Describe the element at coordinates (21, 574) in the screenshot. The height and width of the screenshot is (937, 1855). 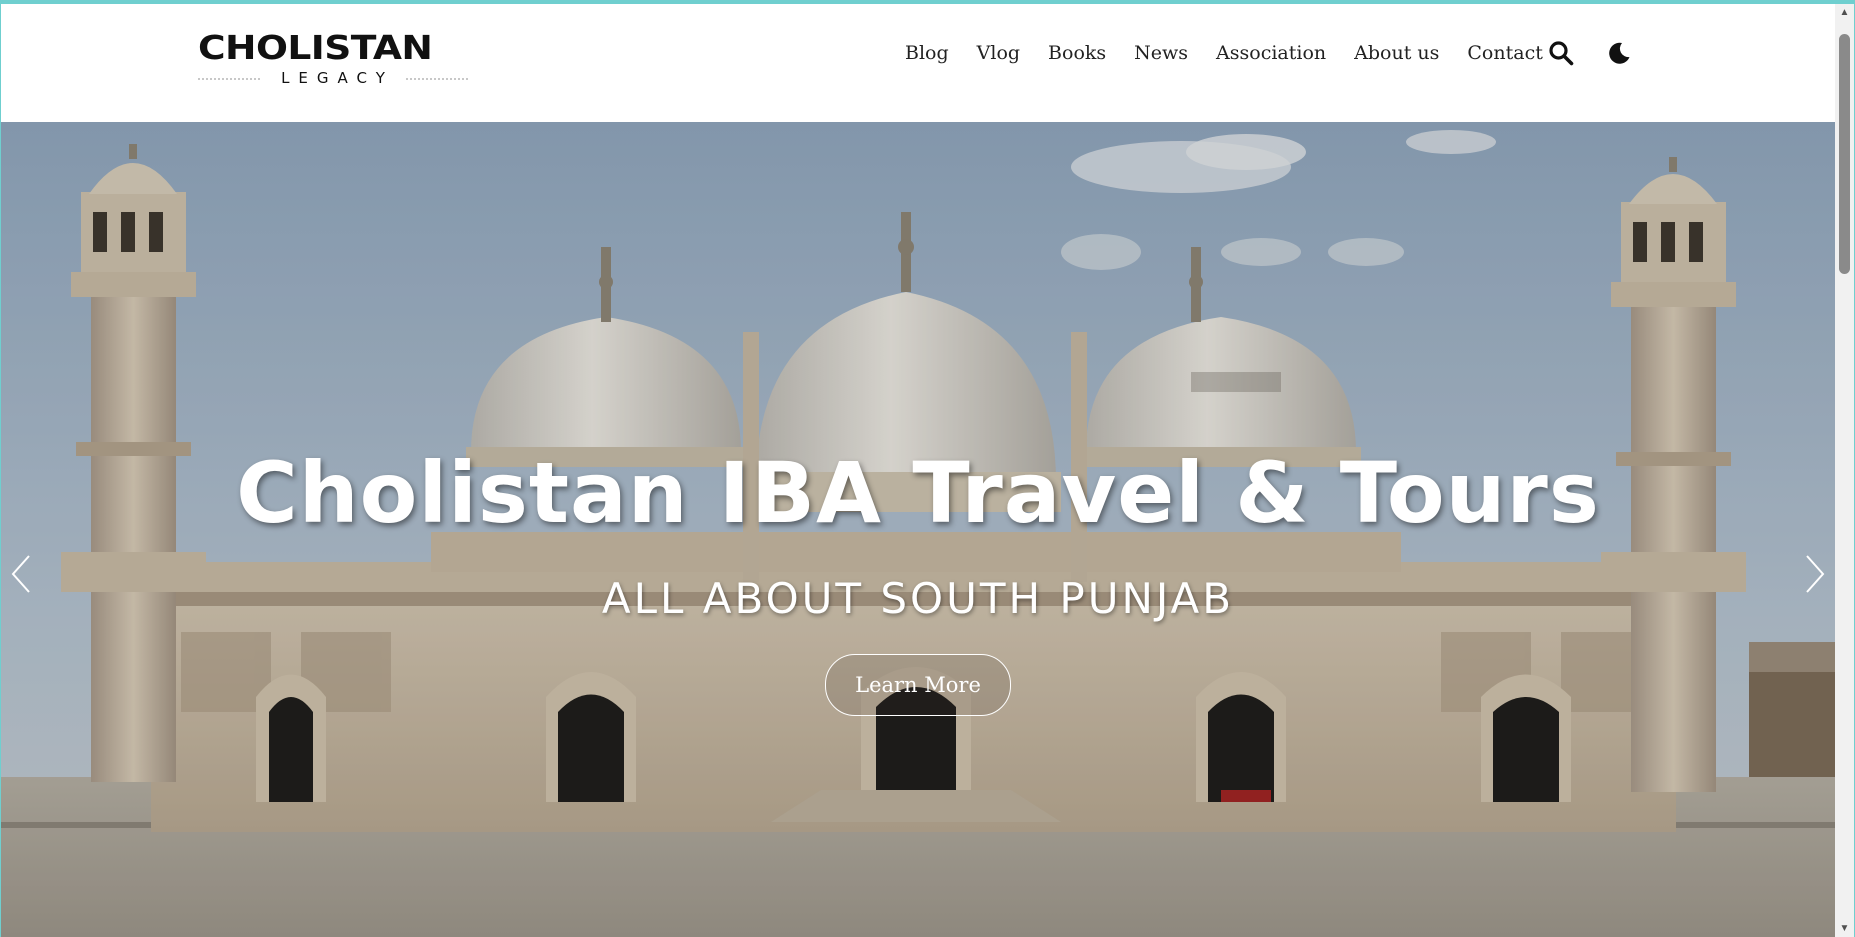
I see `chevron-left-icon` at that location.